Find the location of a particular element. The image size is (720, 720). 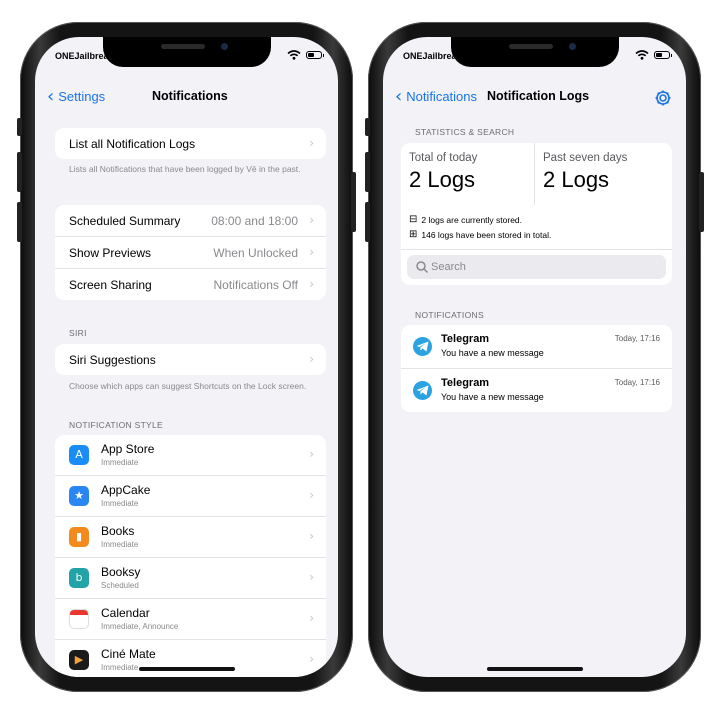

search-placeholder: Search is located at coordinates (448, 267).